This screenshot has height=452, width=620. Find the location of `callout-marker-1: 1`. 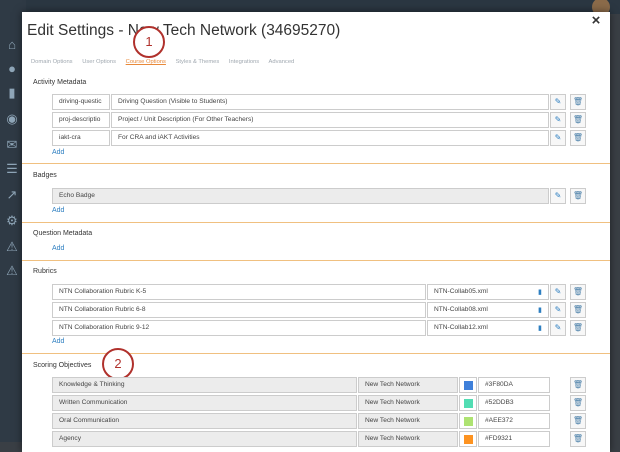

callout-marker-1: 1 is located at coordinates (149, 42).